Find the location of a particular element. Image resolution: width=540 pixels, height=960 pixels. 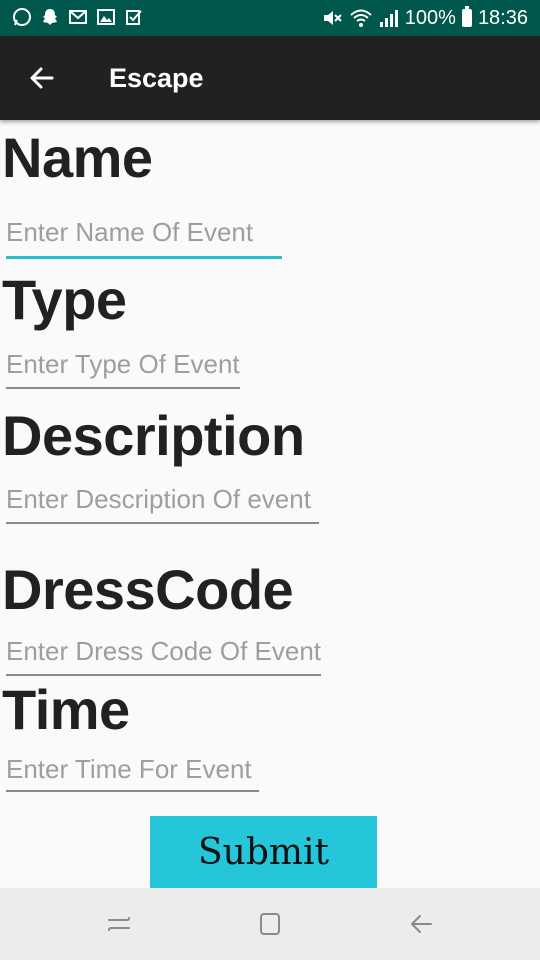

back-button is located at coordinates (42, 78).